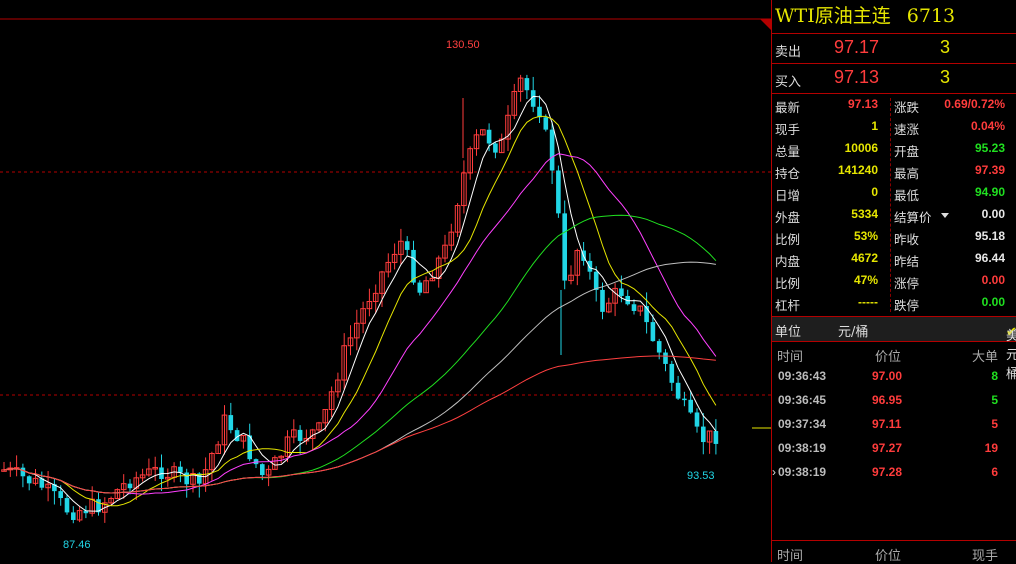 The height and width of the screenshot is (564, 1016). What do you see at coordinates (861, 148) in the screenshot?
I see `quote-left-value: 10006` at bounding box center [861, 148].